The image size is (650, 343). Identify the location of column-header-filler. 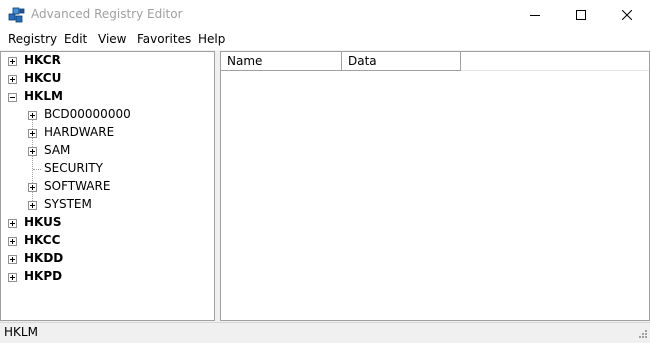
(555, 61).